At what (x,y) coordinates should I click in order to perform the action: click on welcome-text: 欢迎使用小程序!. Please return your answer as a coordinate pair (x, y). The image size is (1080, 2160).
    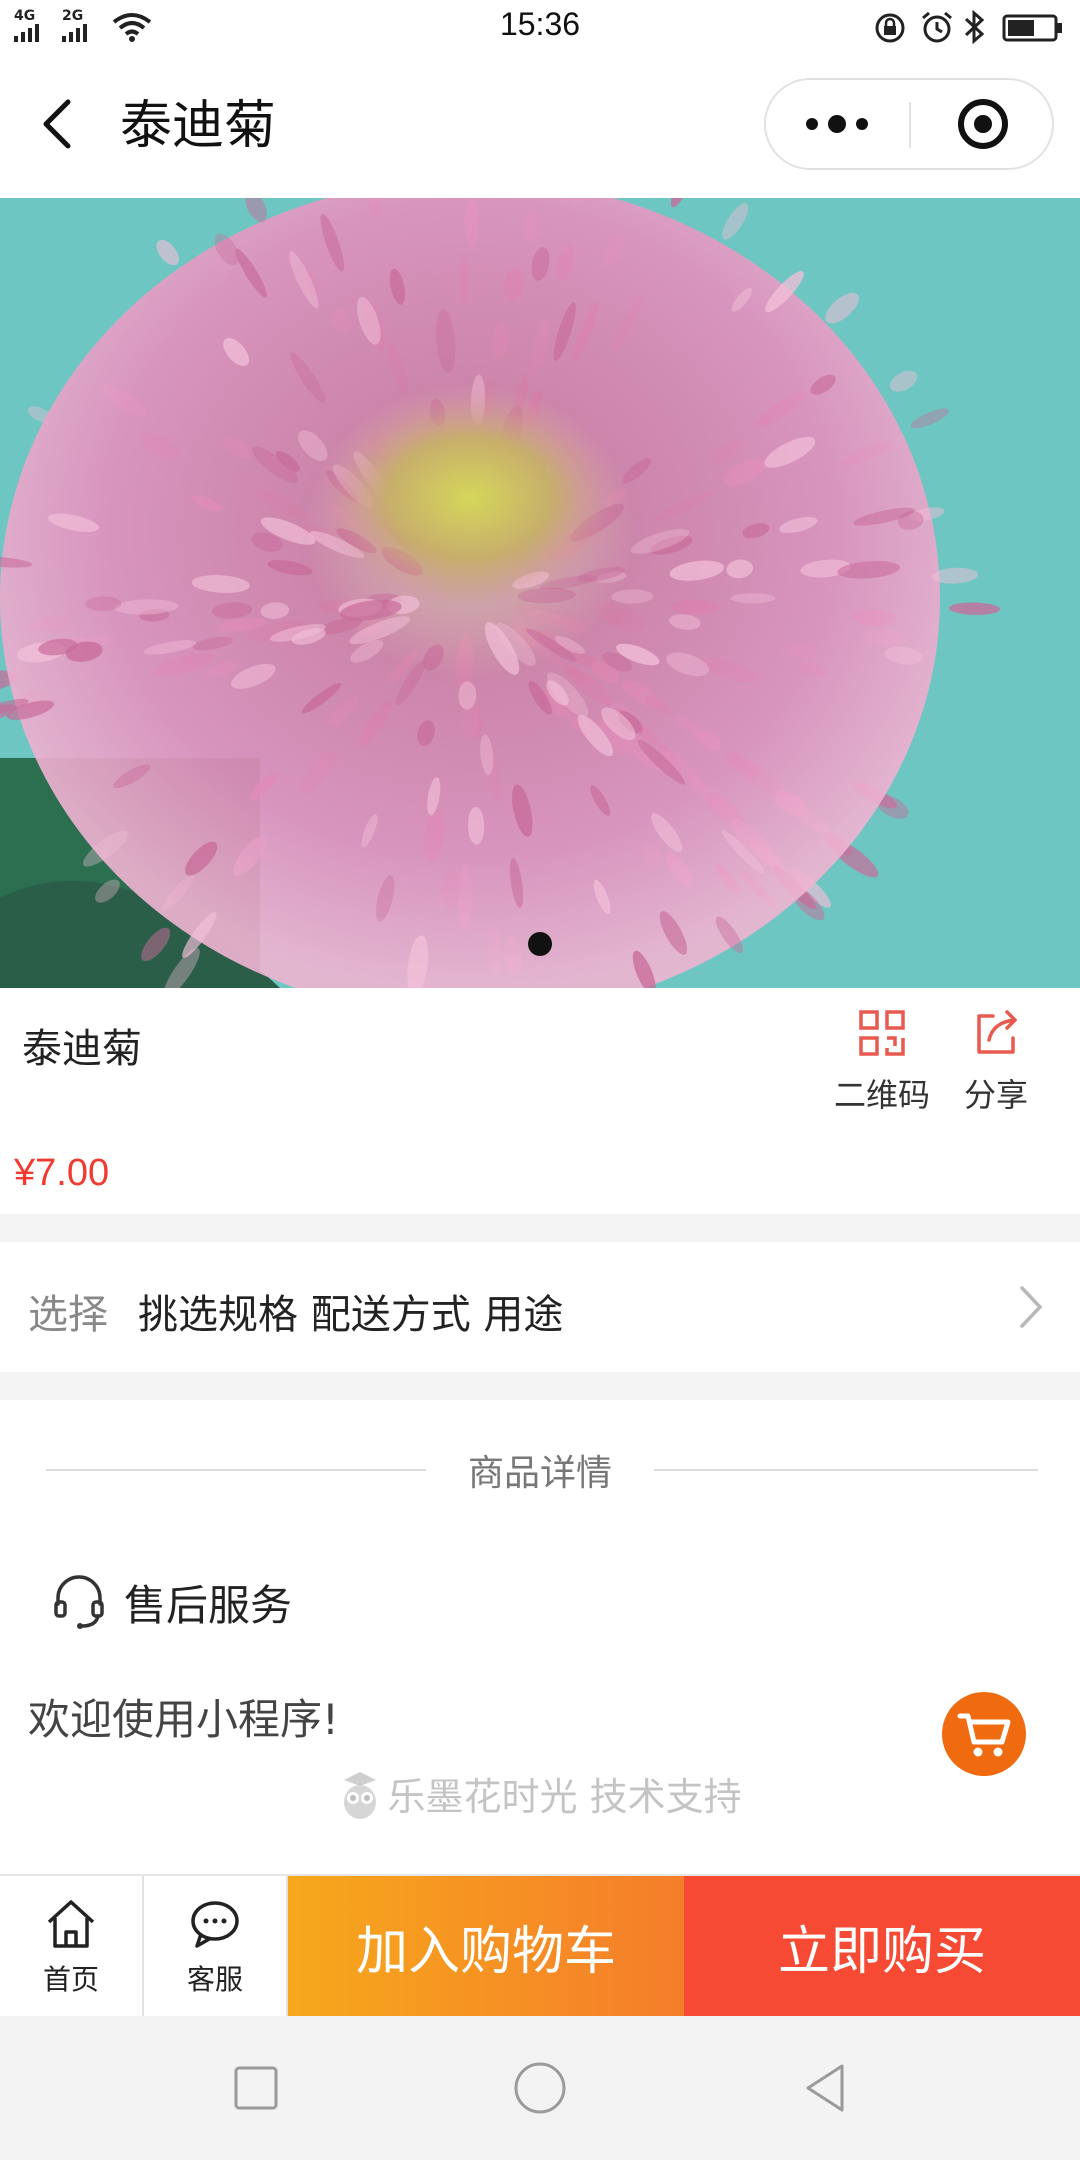
    Looking at the image, I should click on (183, 1719).